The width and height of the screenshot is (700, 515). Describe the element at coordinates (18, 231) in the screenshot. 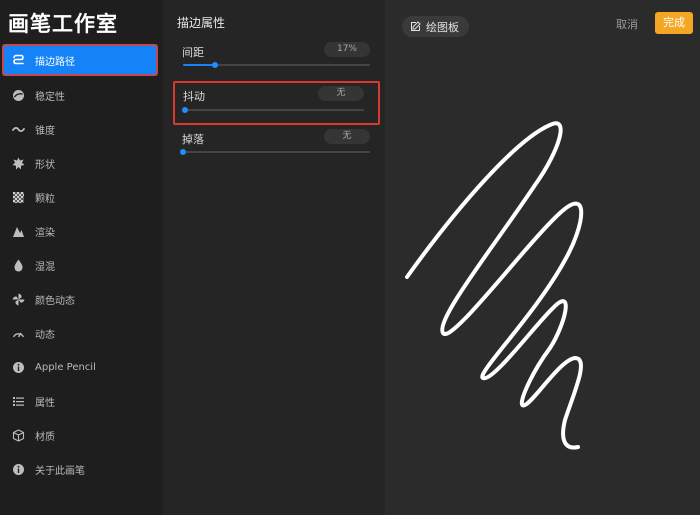

I see `rendering-icon` at that location.